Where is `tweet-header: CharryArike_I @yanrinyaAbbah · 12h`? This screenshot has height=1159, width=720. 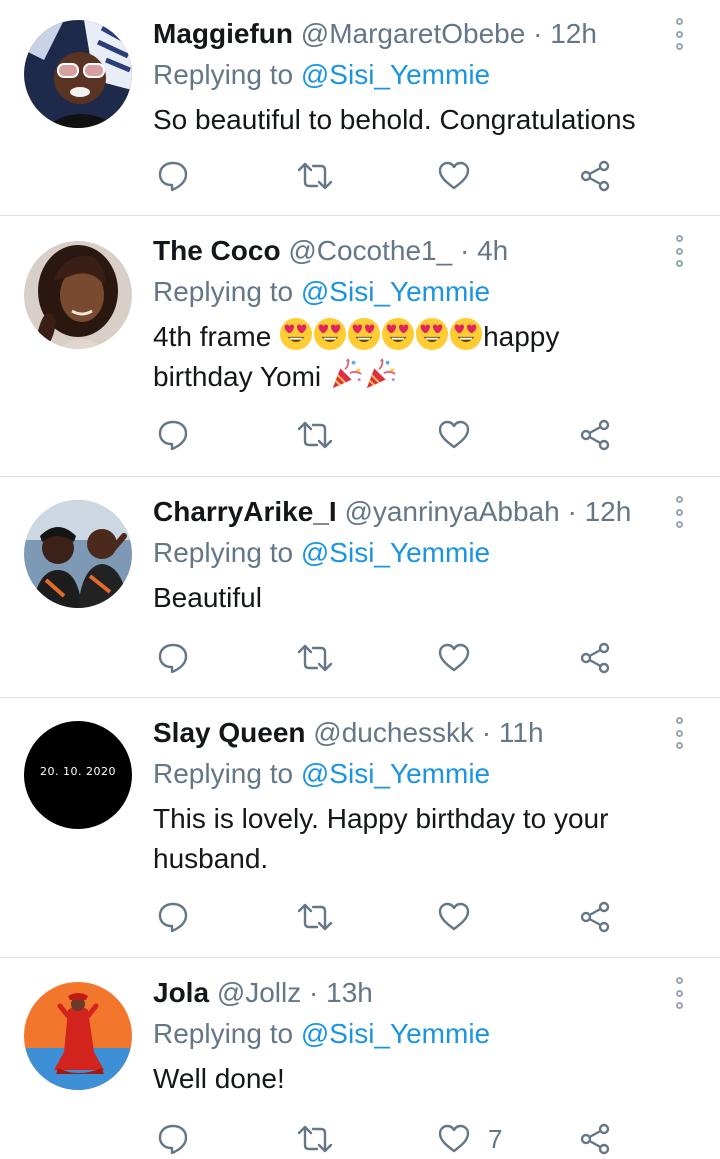 tweet-header: CharryArike_I @yanrinyaAbbah · 12h is located at coordinates (392, 512).